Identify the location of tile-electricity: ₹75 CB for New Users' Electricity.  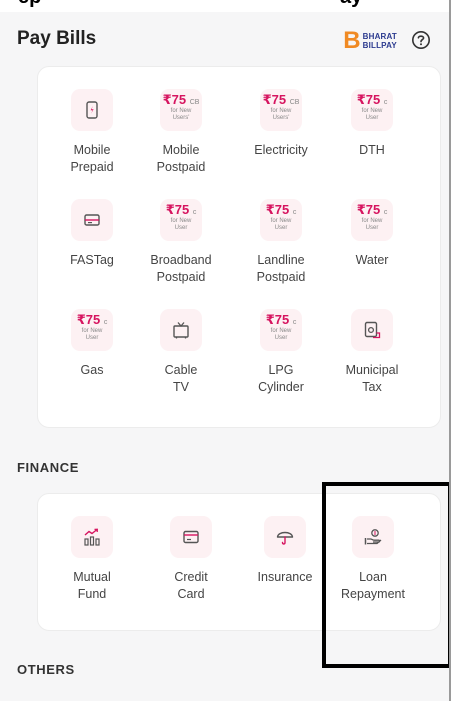
(281, 124).